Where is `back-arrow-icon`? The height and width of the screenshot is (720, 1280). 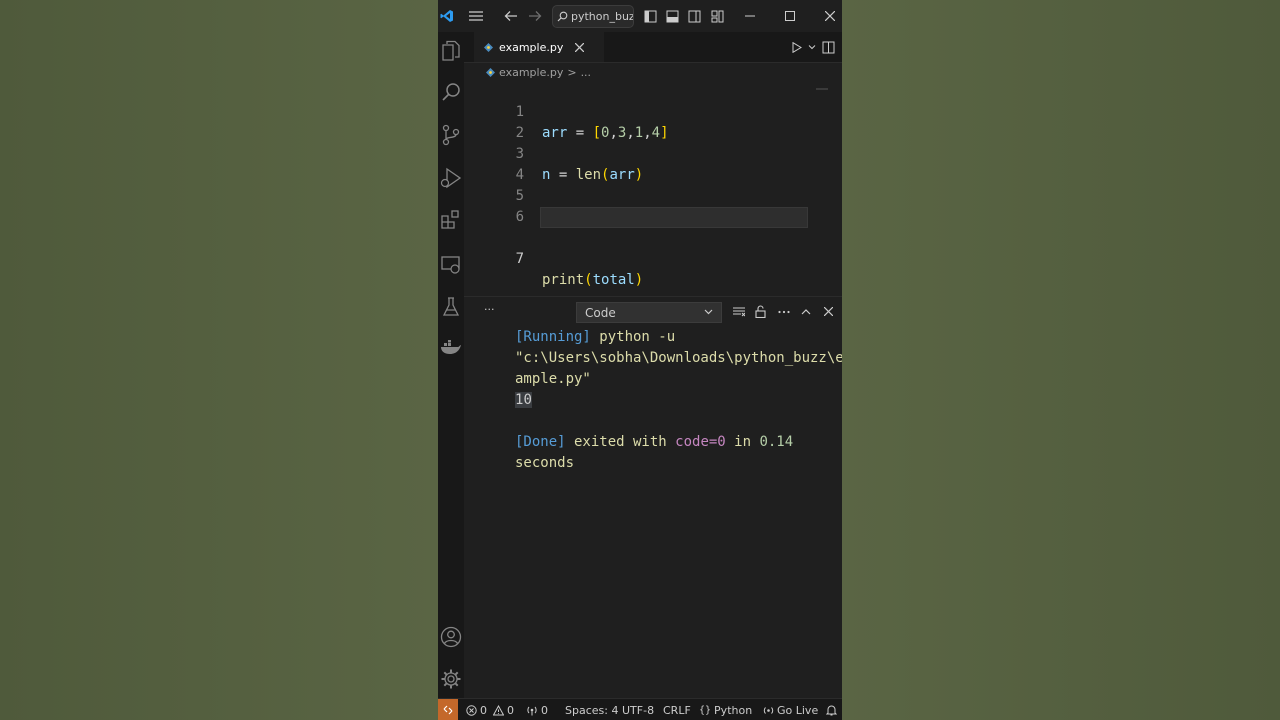
back-arrow-icon is located at coordinates (511, 16).